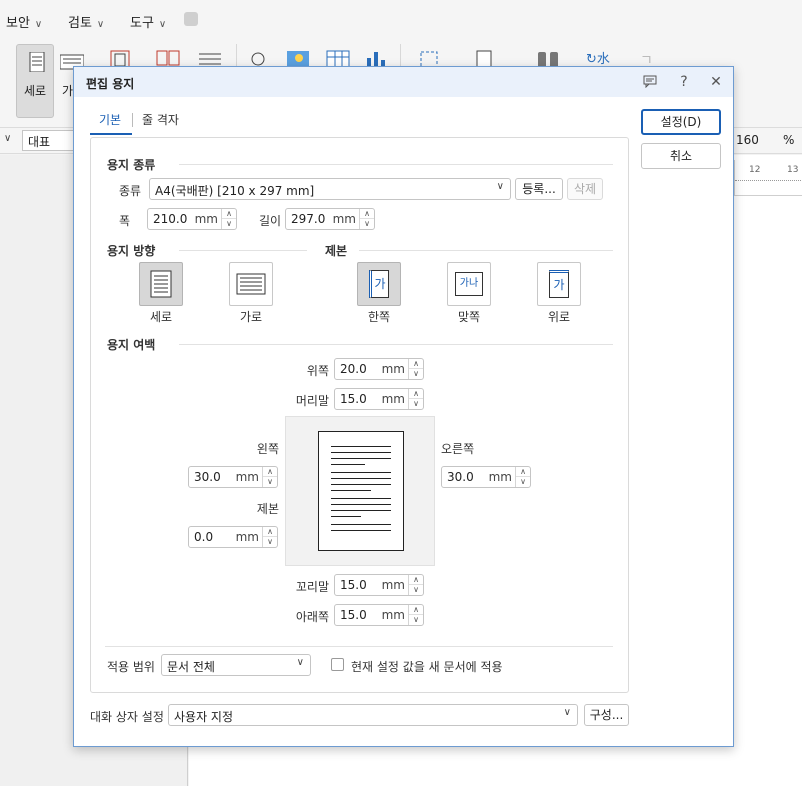 This screenshot has height=786, width=802. Describe the element at coordinates (233, 477) in the screenshot. I see `margin-left-spinbox: 30.0 mm ∧ ∨` at that location.